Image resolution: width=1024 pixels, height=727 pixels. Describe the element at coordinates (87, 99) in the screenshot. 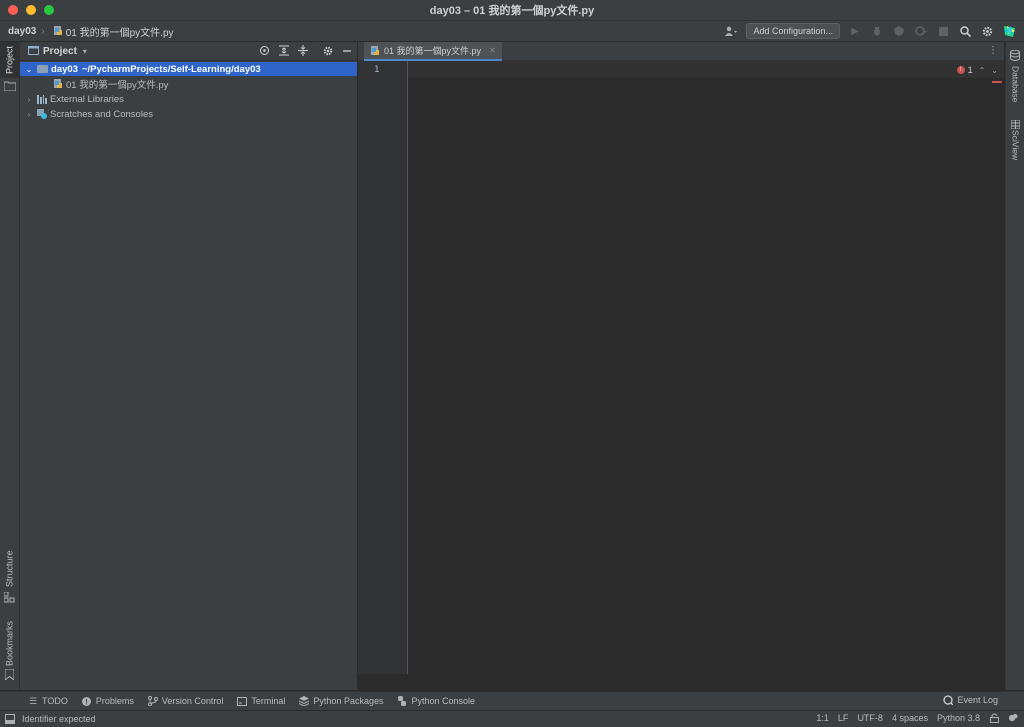

I see `tree-external-libraries-label: External Libraries` at that location.